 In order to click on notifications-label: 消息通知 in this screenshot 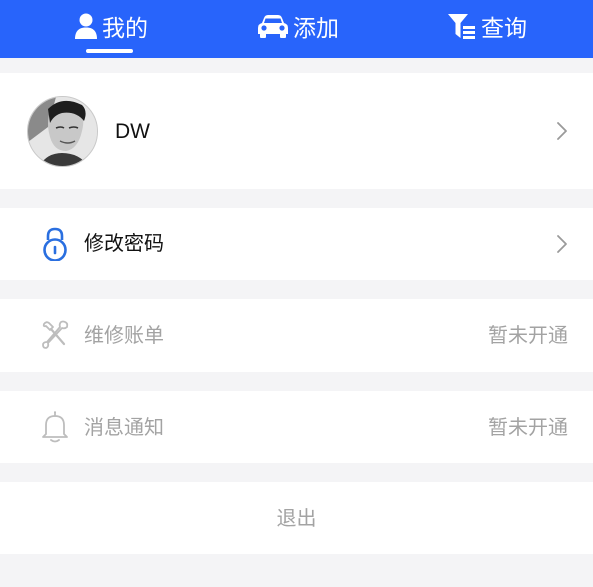, I will do `click(124, 427)`.